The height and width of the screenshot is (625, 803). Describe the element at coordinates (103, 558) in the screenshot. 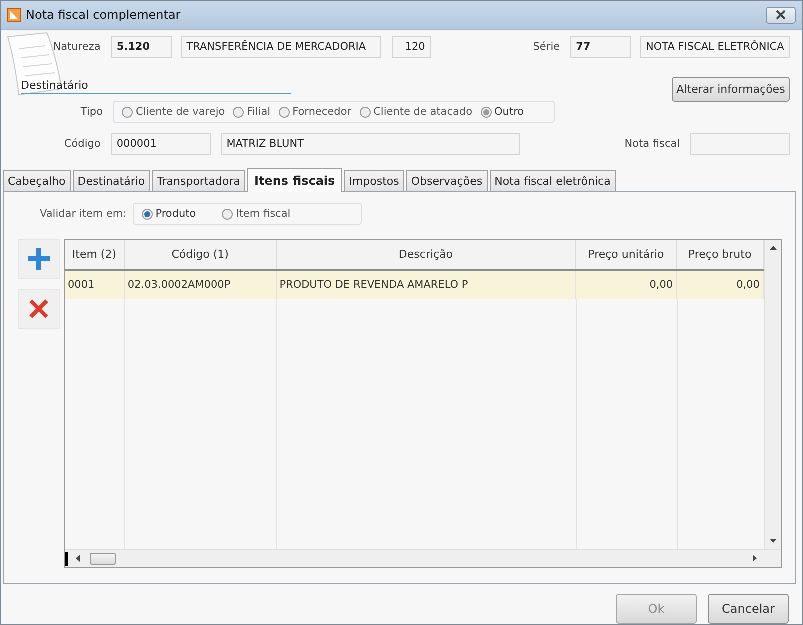

I see `scroll-thumb` at that location.